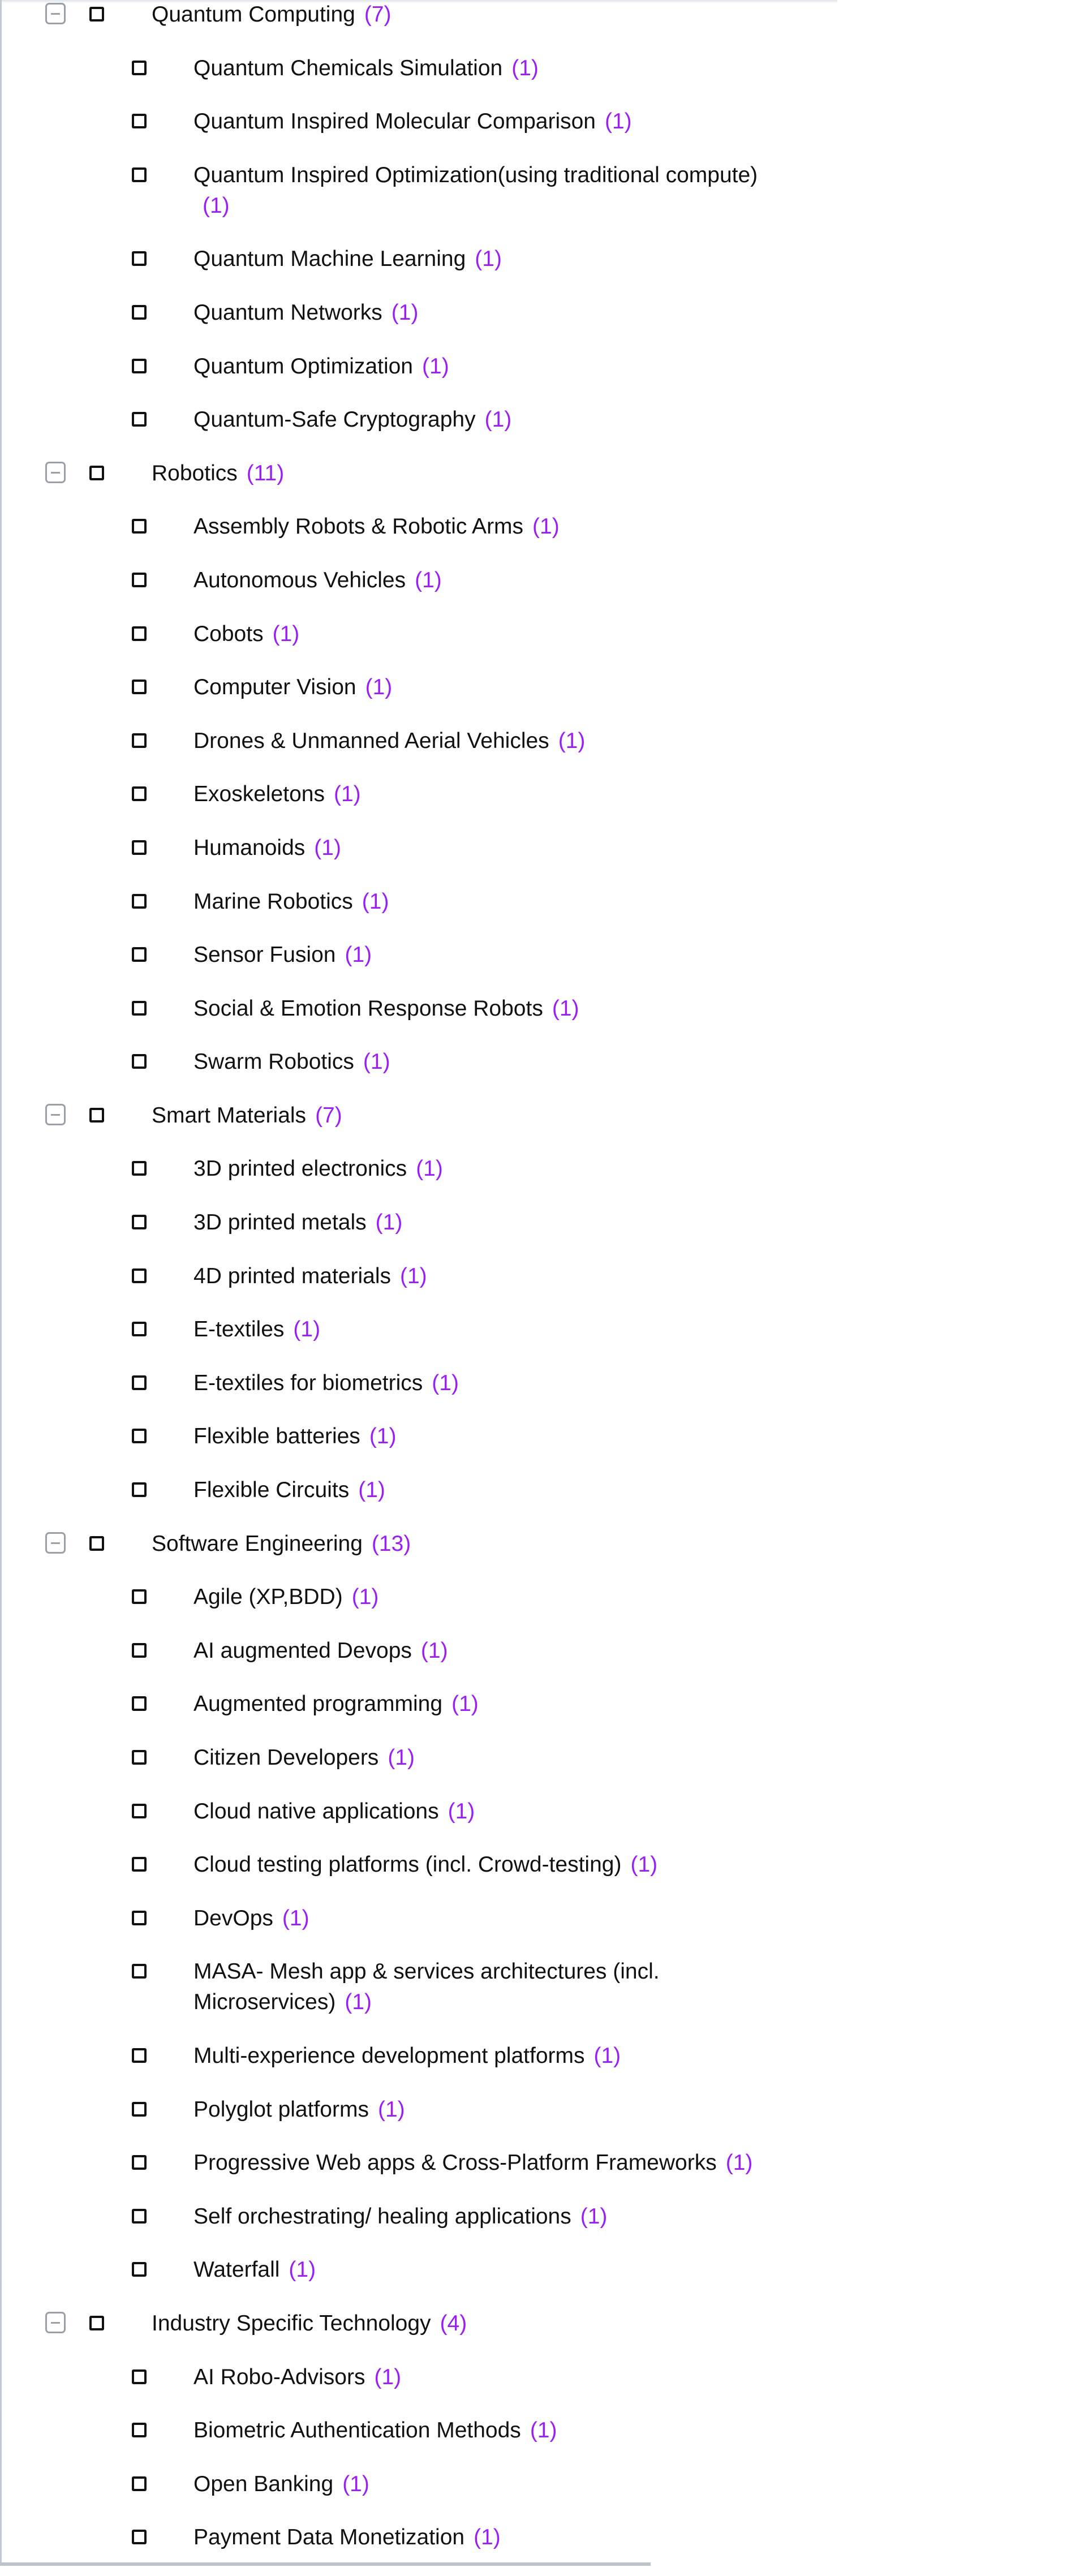 Image resolution: width=1084 pixels, height=2576 pixels. Describe the element at coordinates (317, 580) in the screenshot. I see `item-label: Autonomous Vehicles (1)` at that location.